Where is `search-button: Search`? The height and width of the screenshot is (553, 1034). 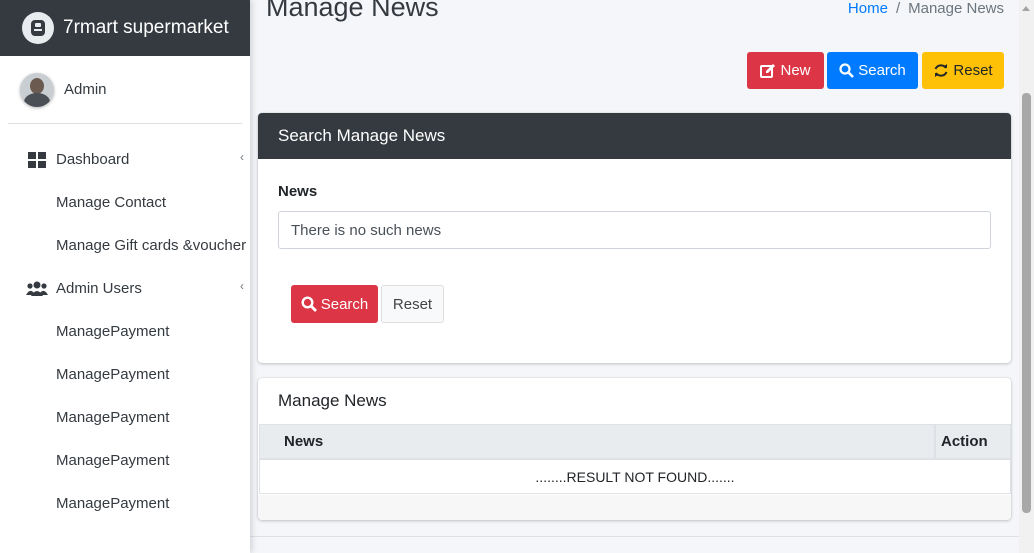 search-button: Search is located at coordinates (872, 70).